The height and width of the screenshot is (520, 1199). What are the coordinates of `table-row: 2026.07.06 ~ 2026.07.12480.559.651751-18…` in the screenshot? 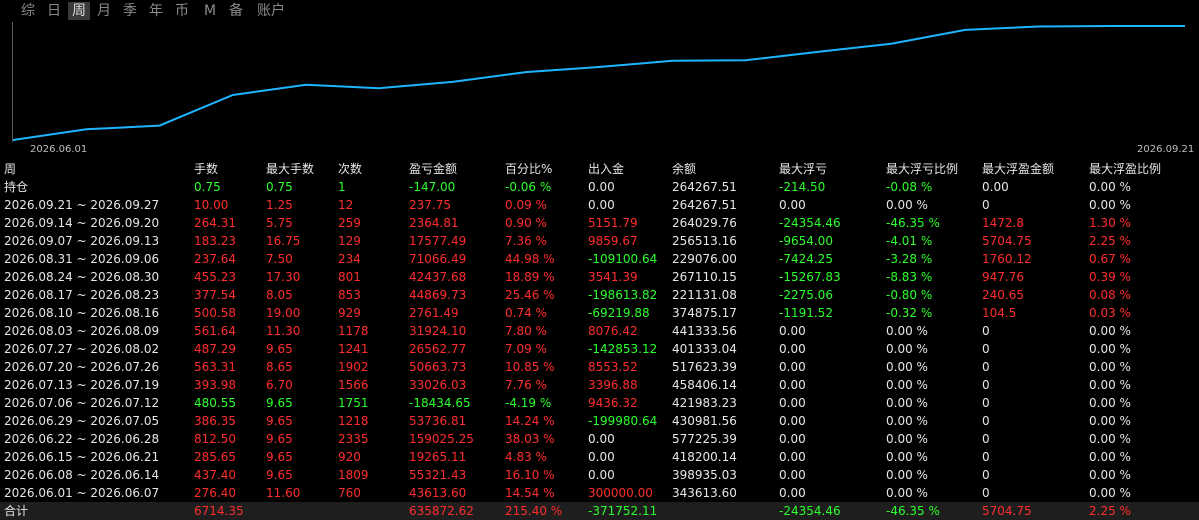 It's located at (599, 403).